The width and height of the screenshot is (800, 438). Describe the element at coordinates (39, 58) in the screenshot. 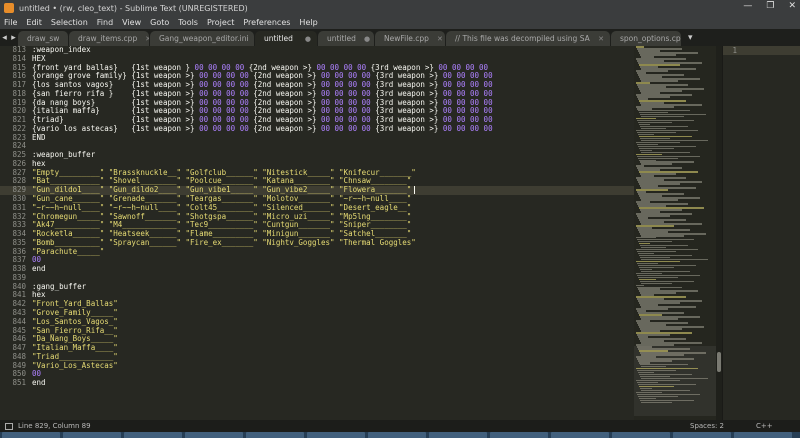

I see `code-token: HEX` at that location.